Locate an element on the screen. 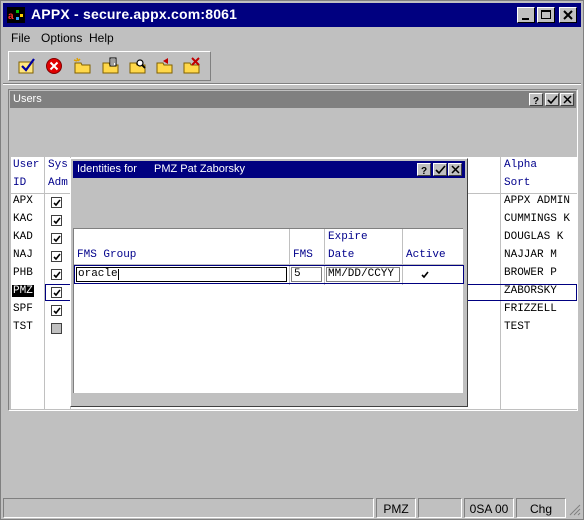  maximize-icon is located at coordinates (546, 14).